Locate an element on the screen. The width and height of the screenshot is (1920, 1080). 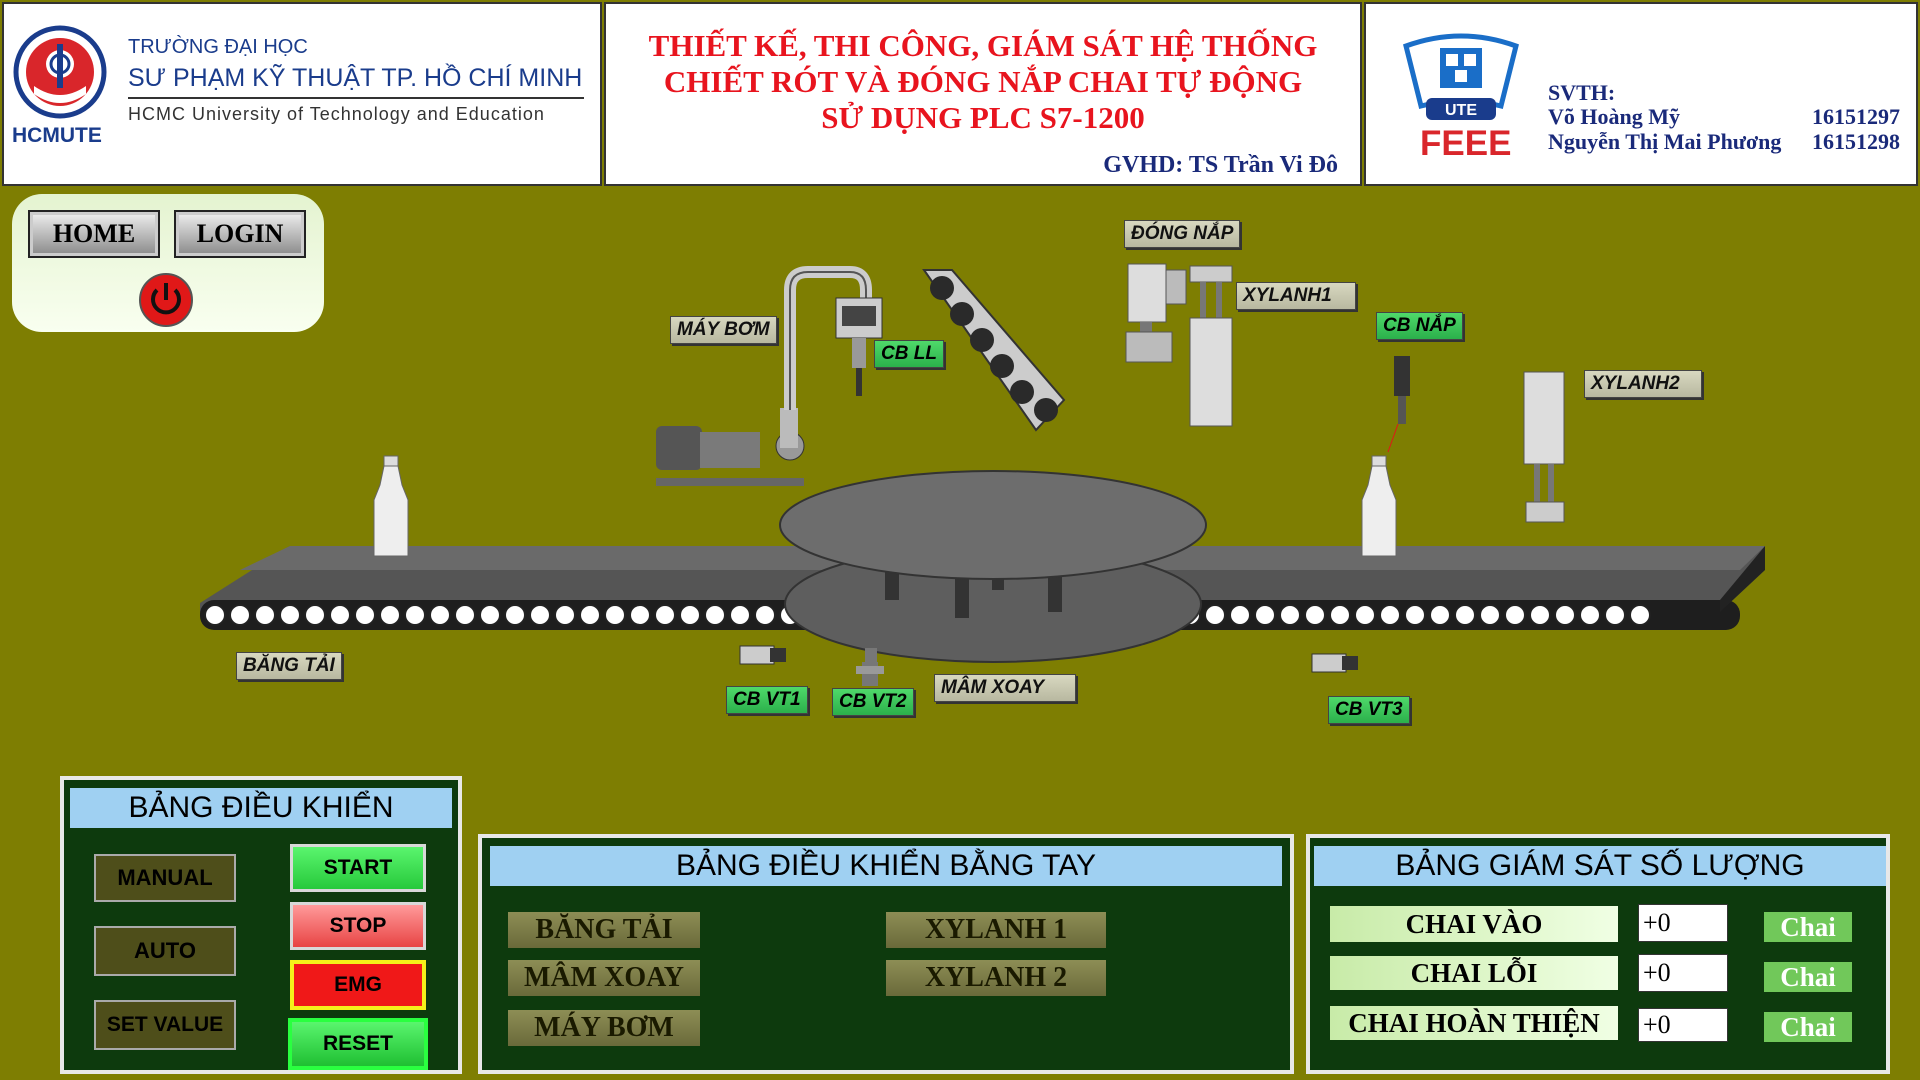
manual-xylanh2-button: XYLANH 2 is located at coordinates (996, 978).